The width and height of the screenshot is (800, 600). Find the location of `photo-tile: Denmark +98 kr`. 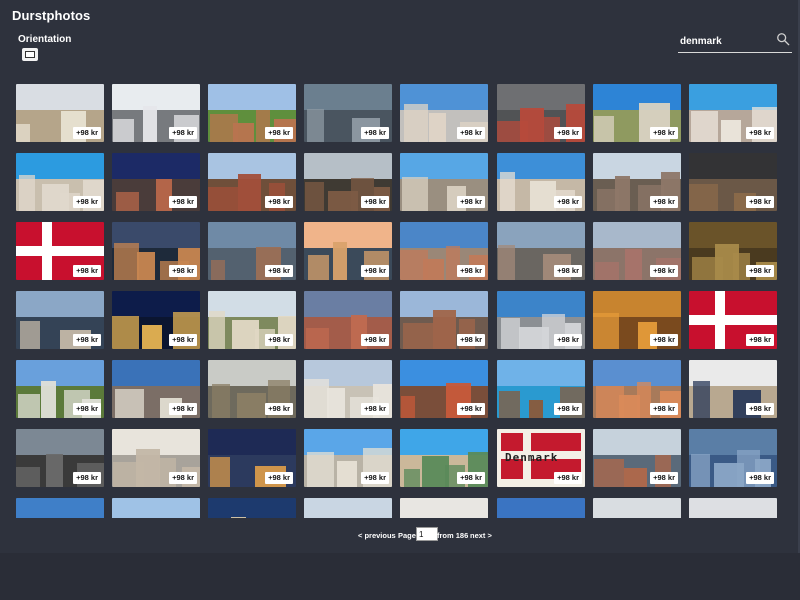

photo-tile: Denmark +98 kr is located at coordinates (541, 458).